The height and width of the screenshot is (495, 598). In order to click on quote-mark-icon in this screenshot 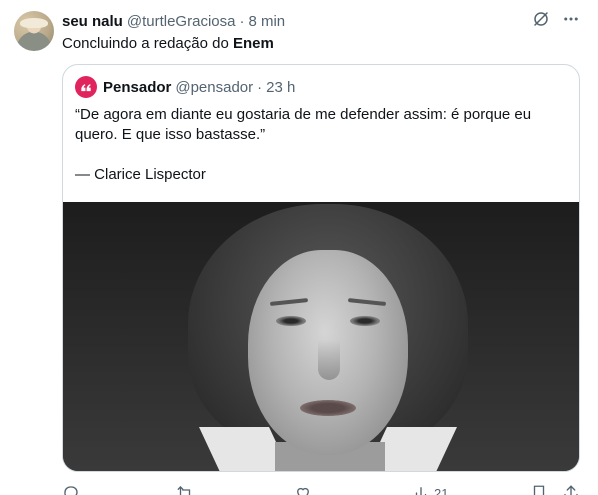, I will do `click(86, 88)`.